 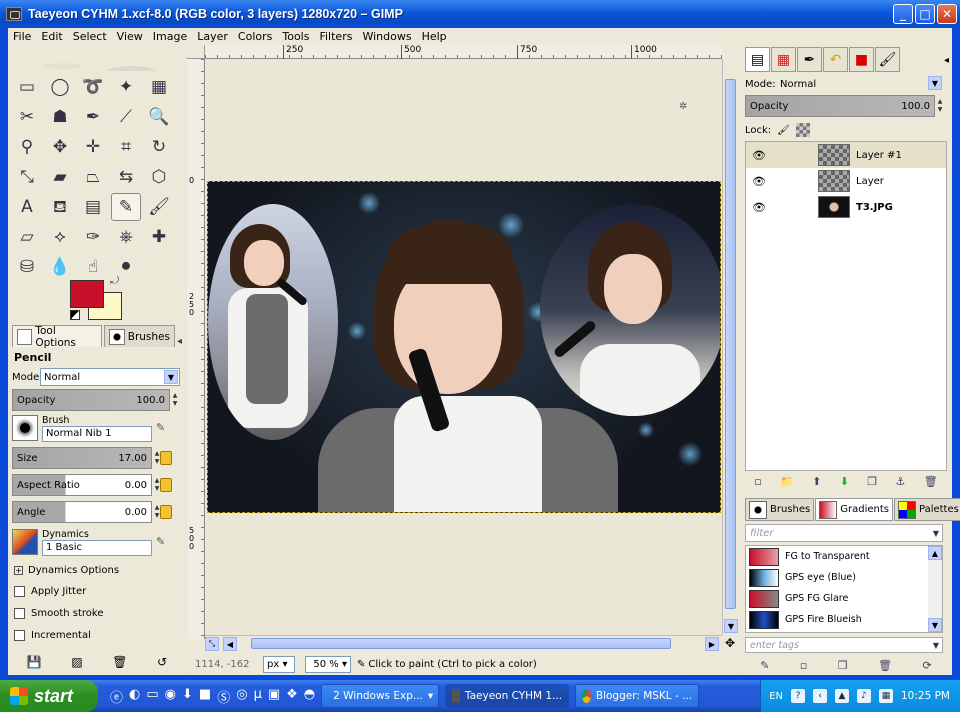 I want to click on size-slider: Size 17.00 ▲ ▼, so click(x=85, y=458).